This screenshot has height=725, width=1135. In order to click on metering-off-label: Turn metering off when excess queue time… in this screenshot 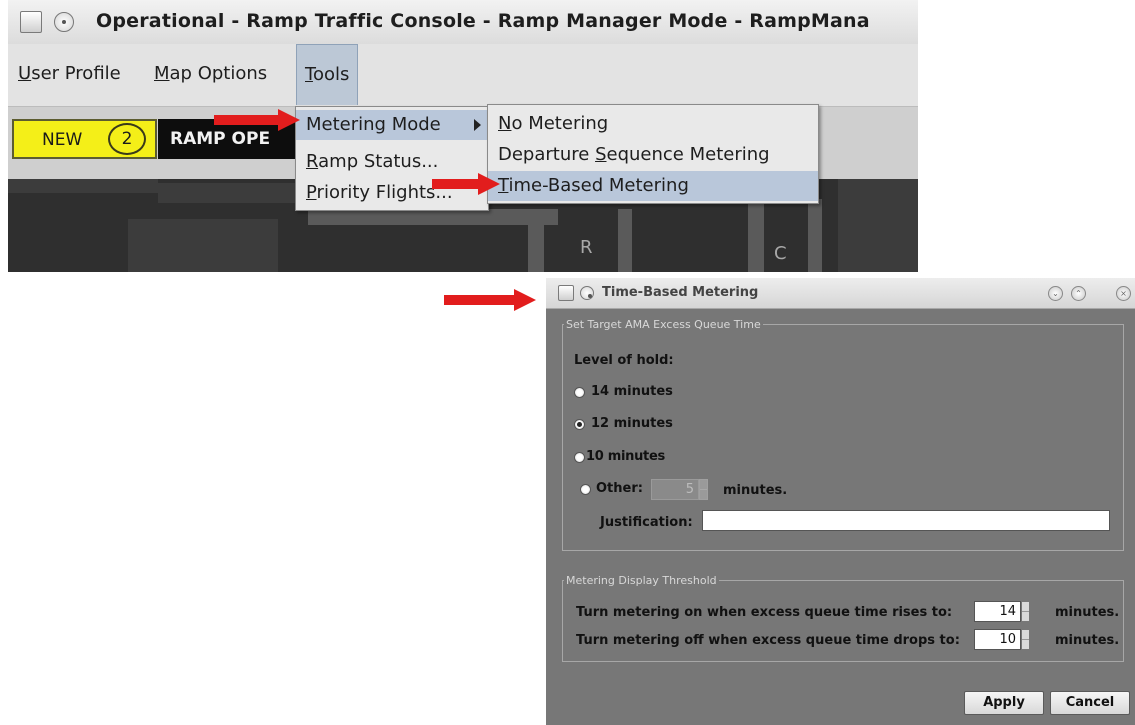, I will do `click(768, 640)`.